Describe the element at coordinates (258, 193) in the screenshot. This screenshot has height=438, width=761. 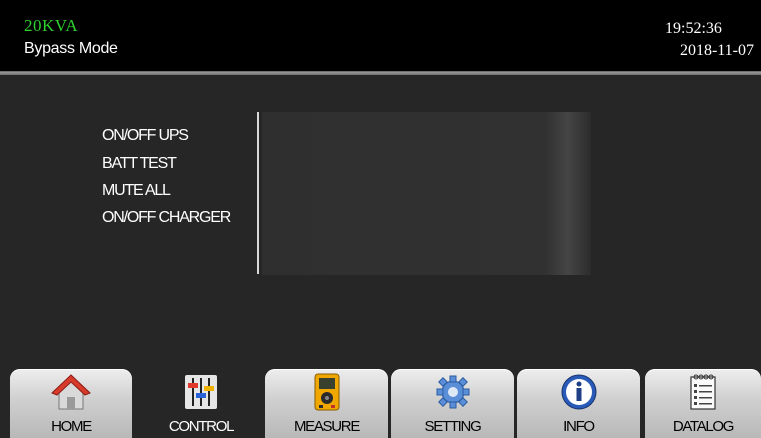
I see `menu-divider` at that location.